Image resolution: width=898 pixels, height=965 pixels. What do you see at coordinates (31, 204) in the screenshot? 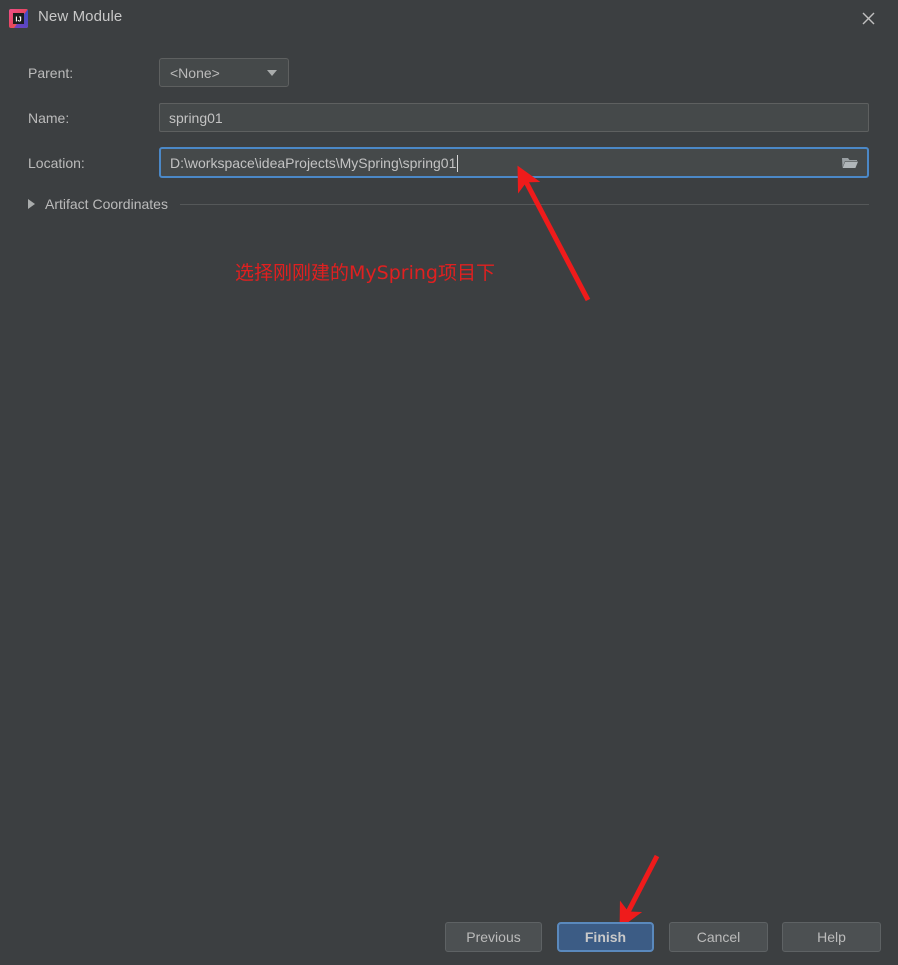
I see `chevron-right-icon` at bounding box center [31, 204].